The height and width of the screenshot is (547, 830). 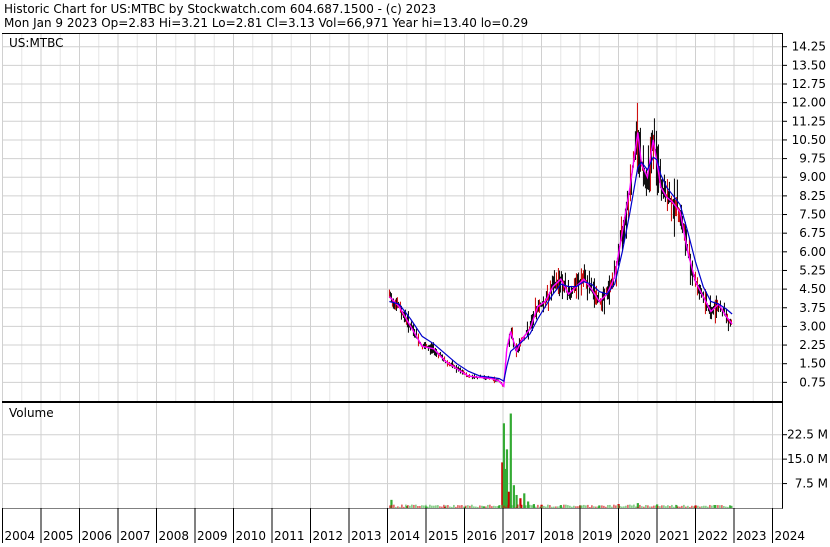 What do you see at coordinates (812, 326) in the screenshot?
I see `price-y-tick-label: 3.00` at bounding box center [812, 326].